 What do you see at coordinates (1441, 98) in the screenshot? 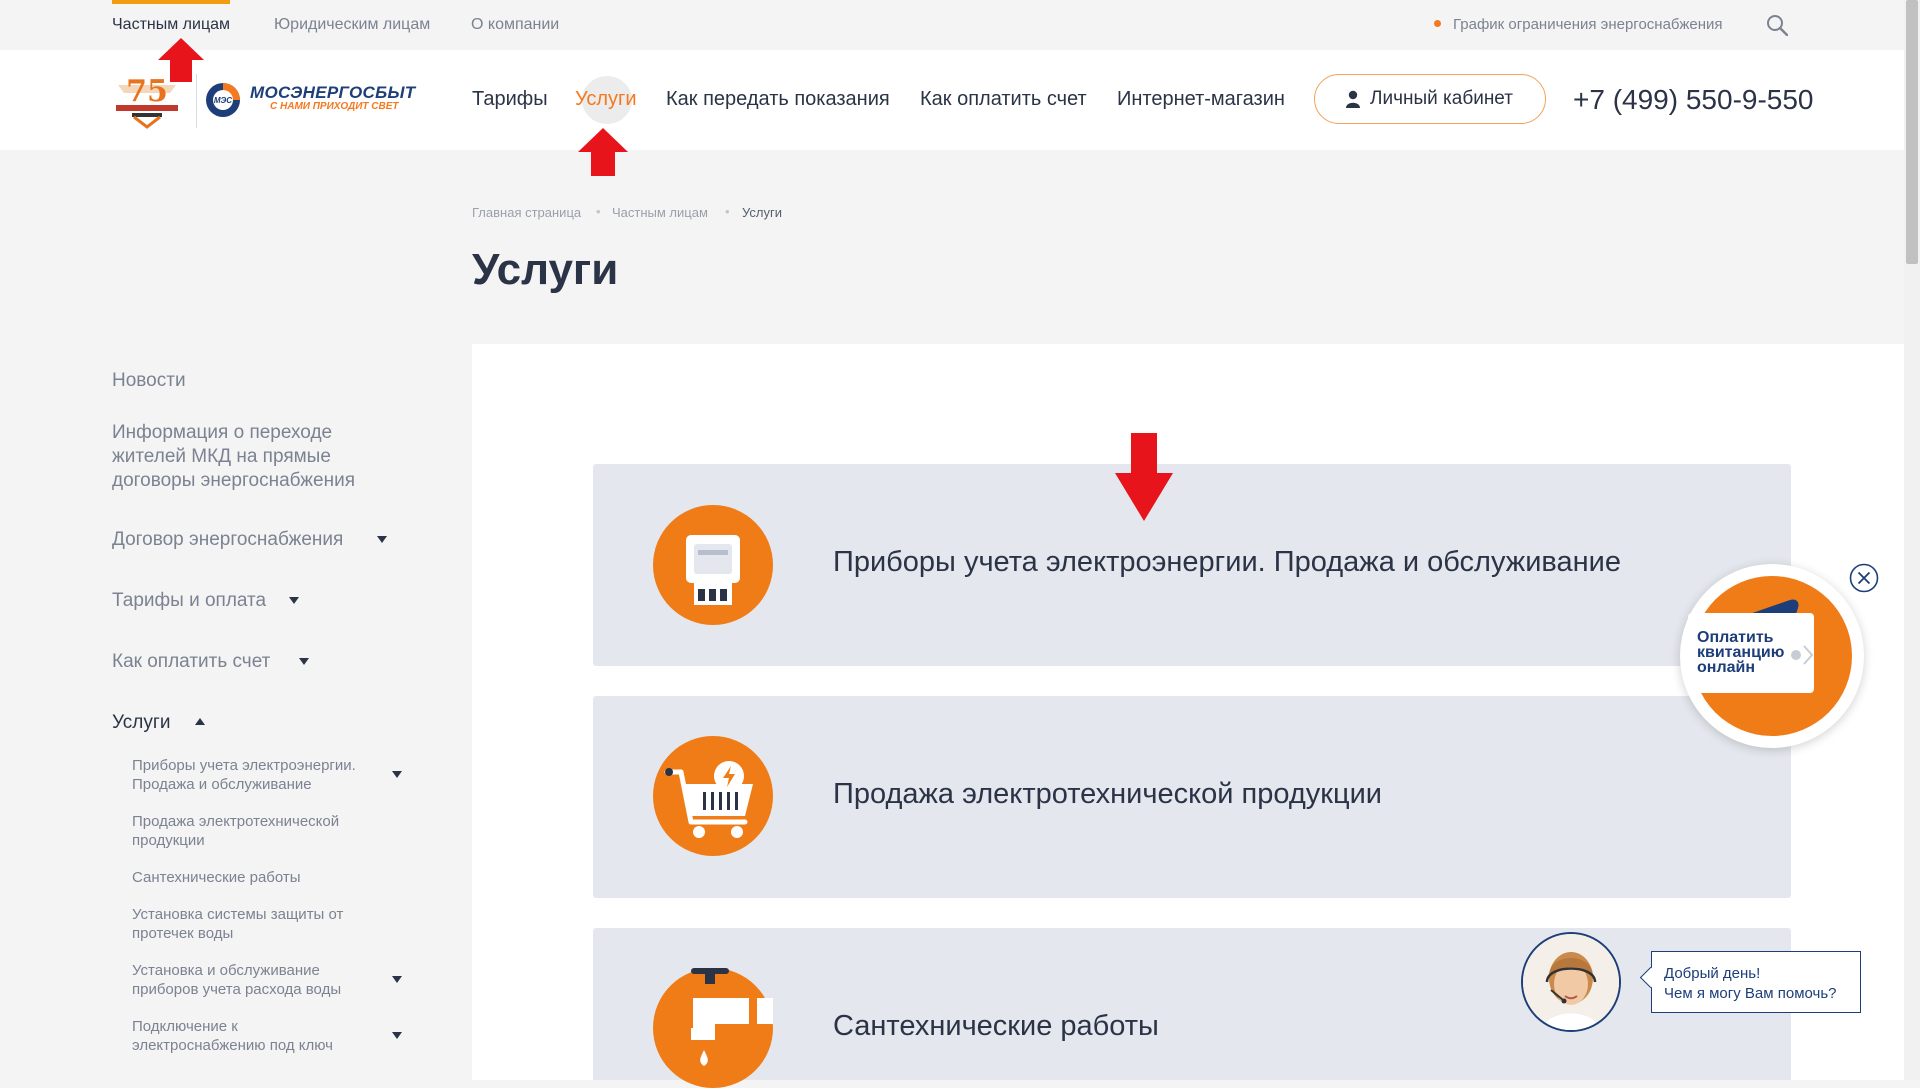
I see `personal-account-label: Личный кабинет` at bounding box center [1441, 98].